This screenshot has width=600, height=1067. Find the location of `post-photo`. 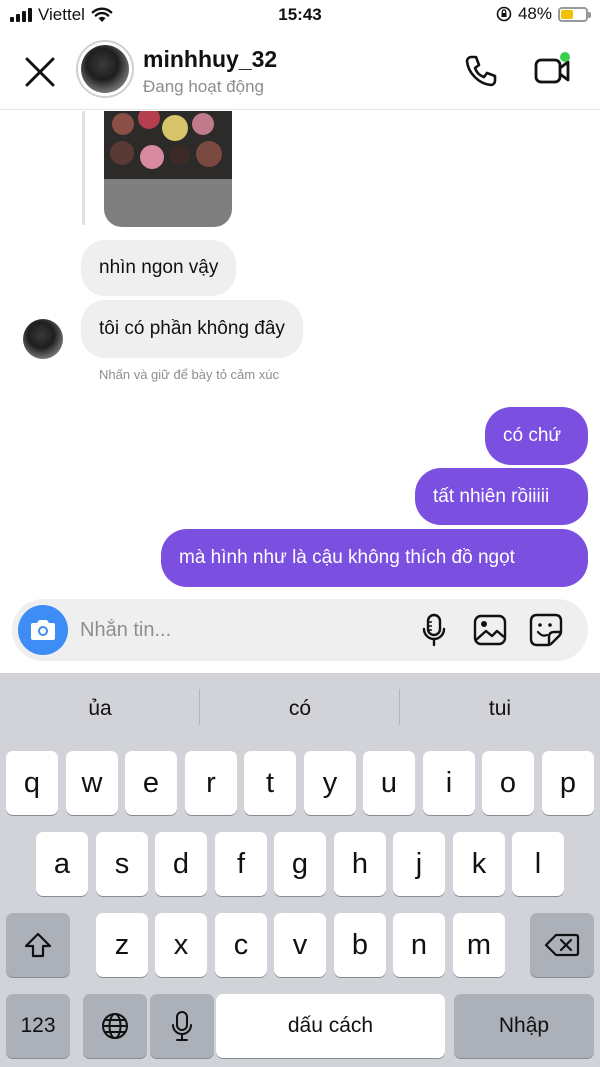

post-photo is located at coordinates (168, 145).